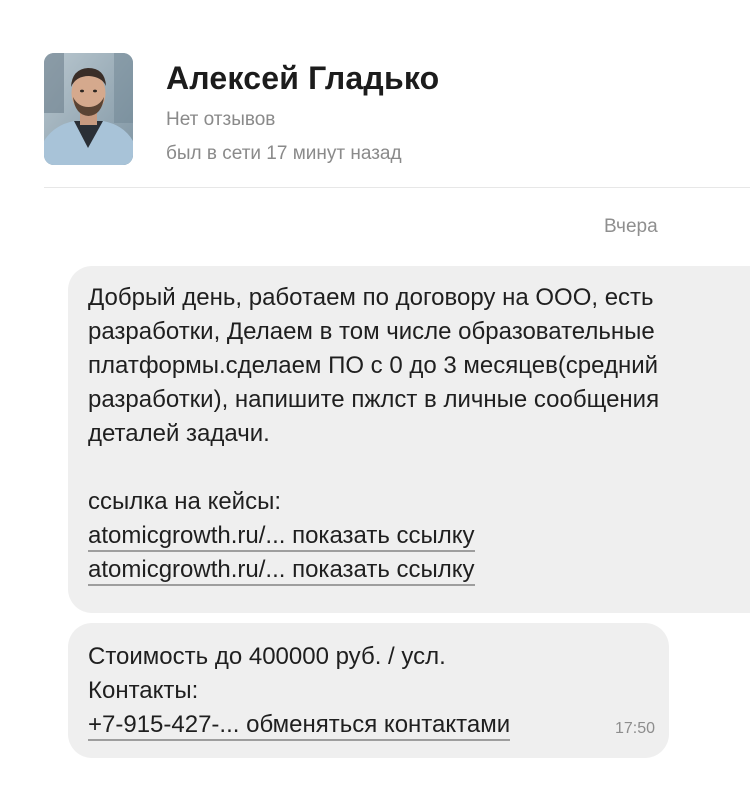  I want to click on message-line: деталей задачи., so click(179, 433).